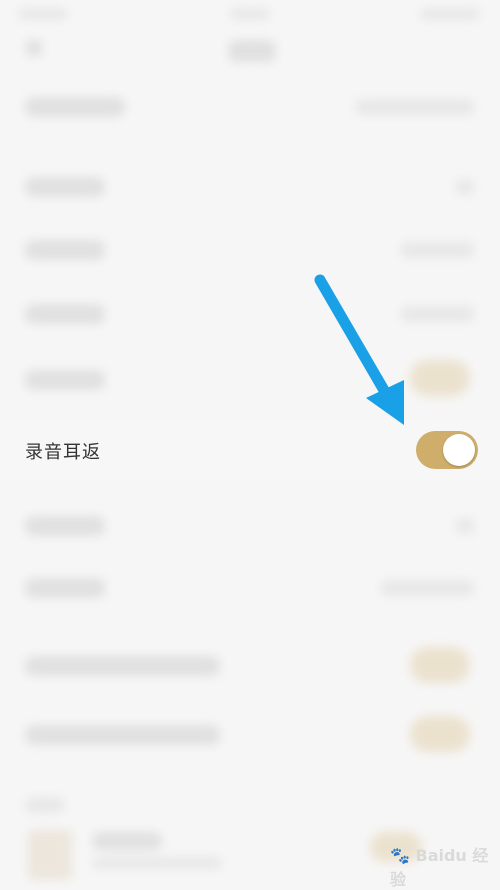  I want to click on setting-label-recording-monitor: 录音耳返, so click(63, 452).